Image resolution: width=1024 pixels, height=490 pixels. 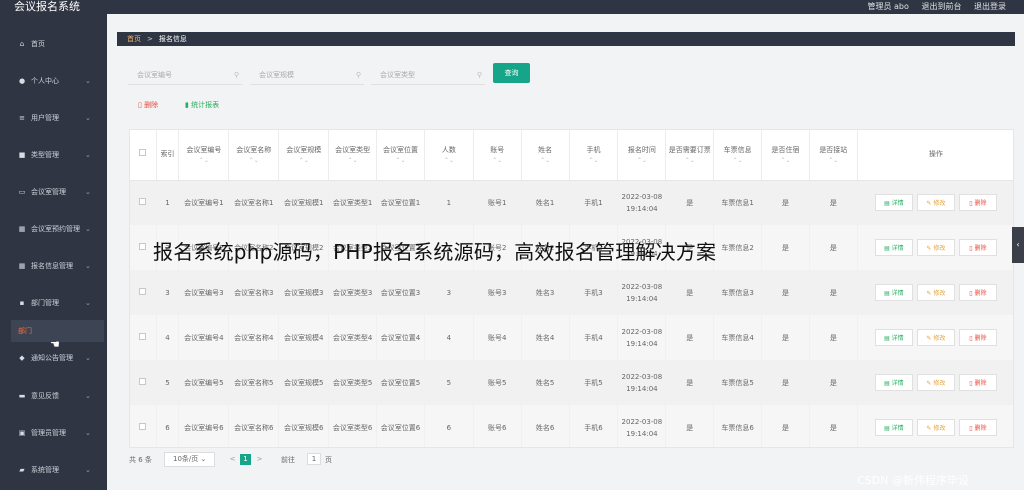 What do you see at coordinates (449, 155) in the screenshot?
I see `column-header: 人数 ⌃⌄` at bounding box center [449, 155].